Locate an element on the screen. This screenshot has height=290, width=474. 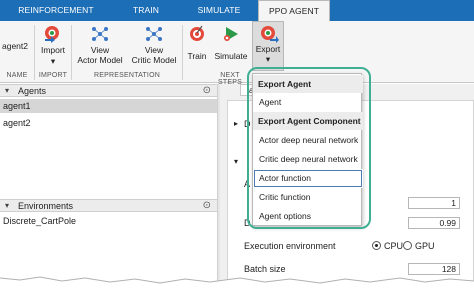
expand-caret-icon: ▾ is located at coordinates (236, 161).